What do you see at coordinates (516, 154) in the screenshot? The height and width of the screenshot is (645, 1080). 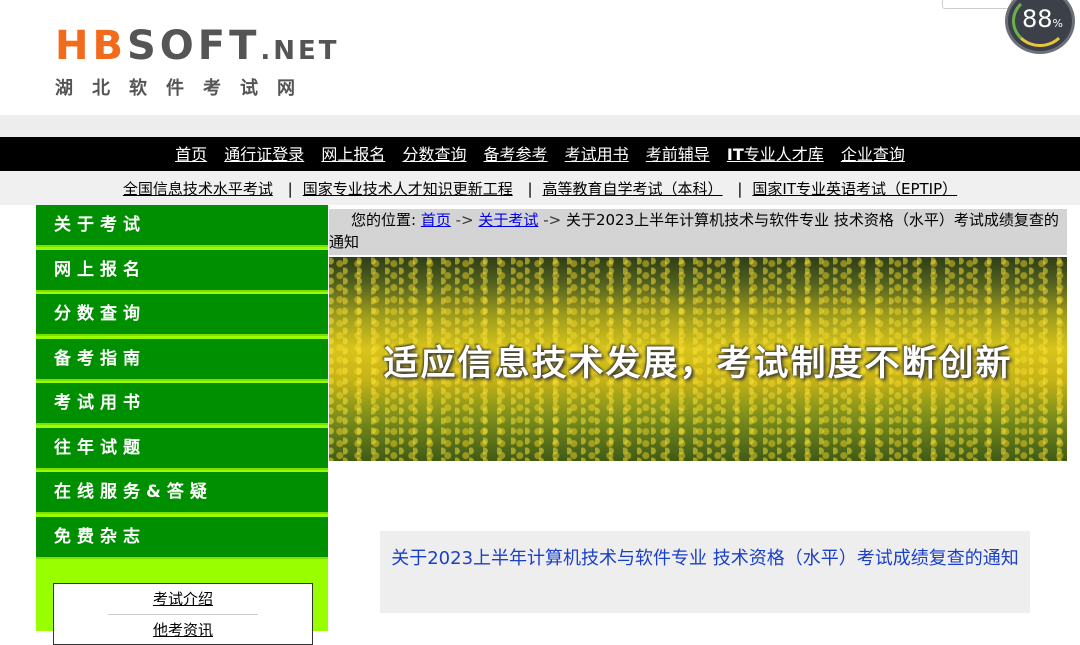 I see `nav-prep: 备考参考` at bounding box center [516, 154].